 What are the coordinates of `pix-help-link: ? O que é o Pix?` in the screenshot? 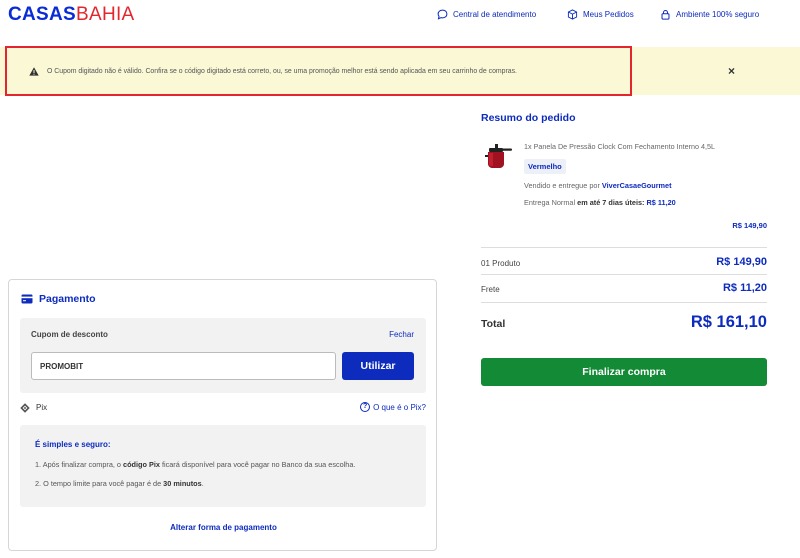 It's located at (393, 407).